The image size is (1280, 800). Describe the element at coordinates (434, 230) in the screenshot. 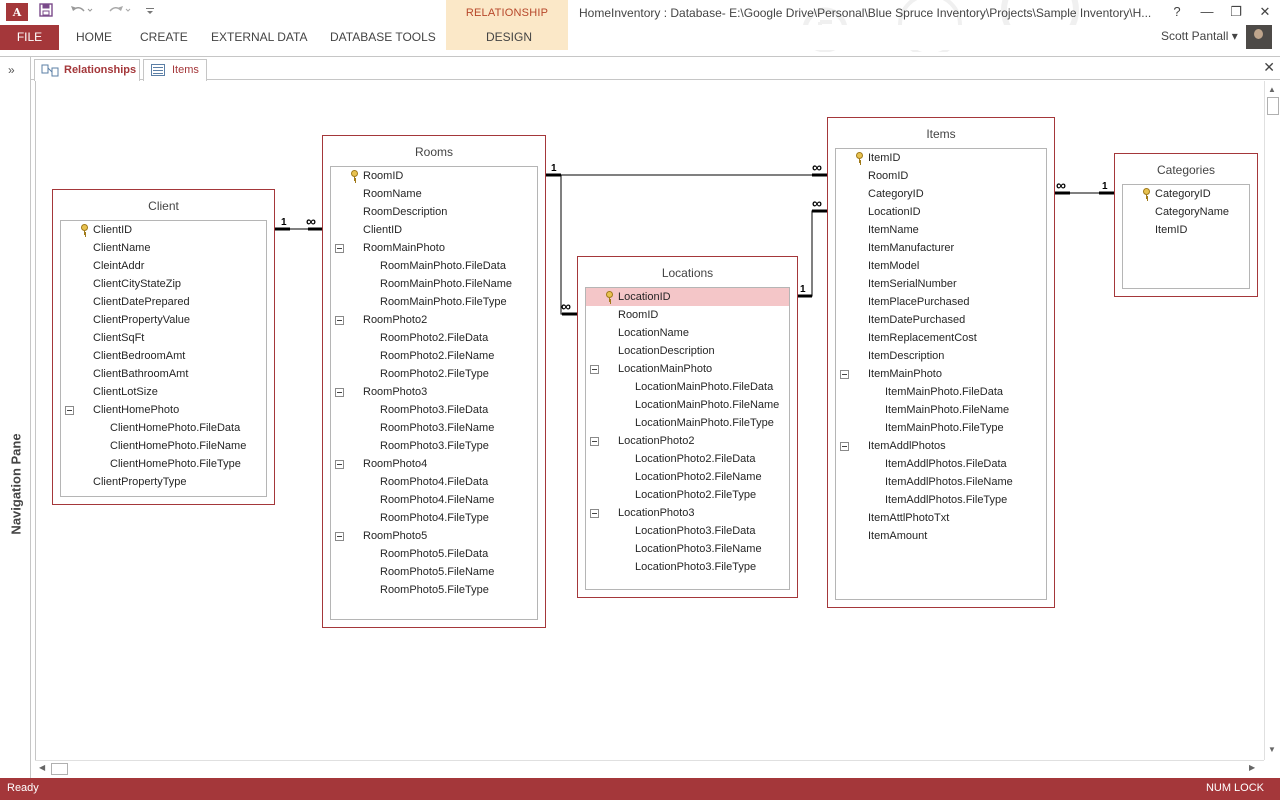

I see `field-row: ClientID` at that location.